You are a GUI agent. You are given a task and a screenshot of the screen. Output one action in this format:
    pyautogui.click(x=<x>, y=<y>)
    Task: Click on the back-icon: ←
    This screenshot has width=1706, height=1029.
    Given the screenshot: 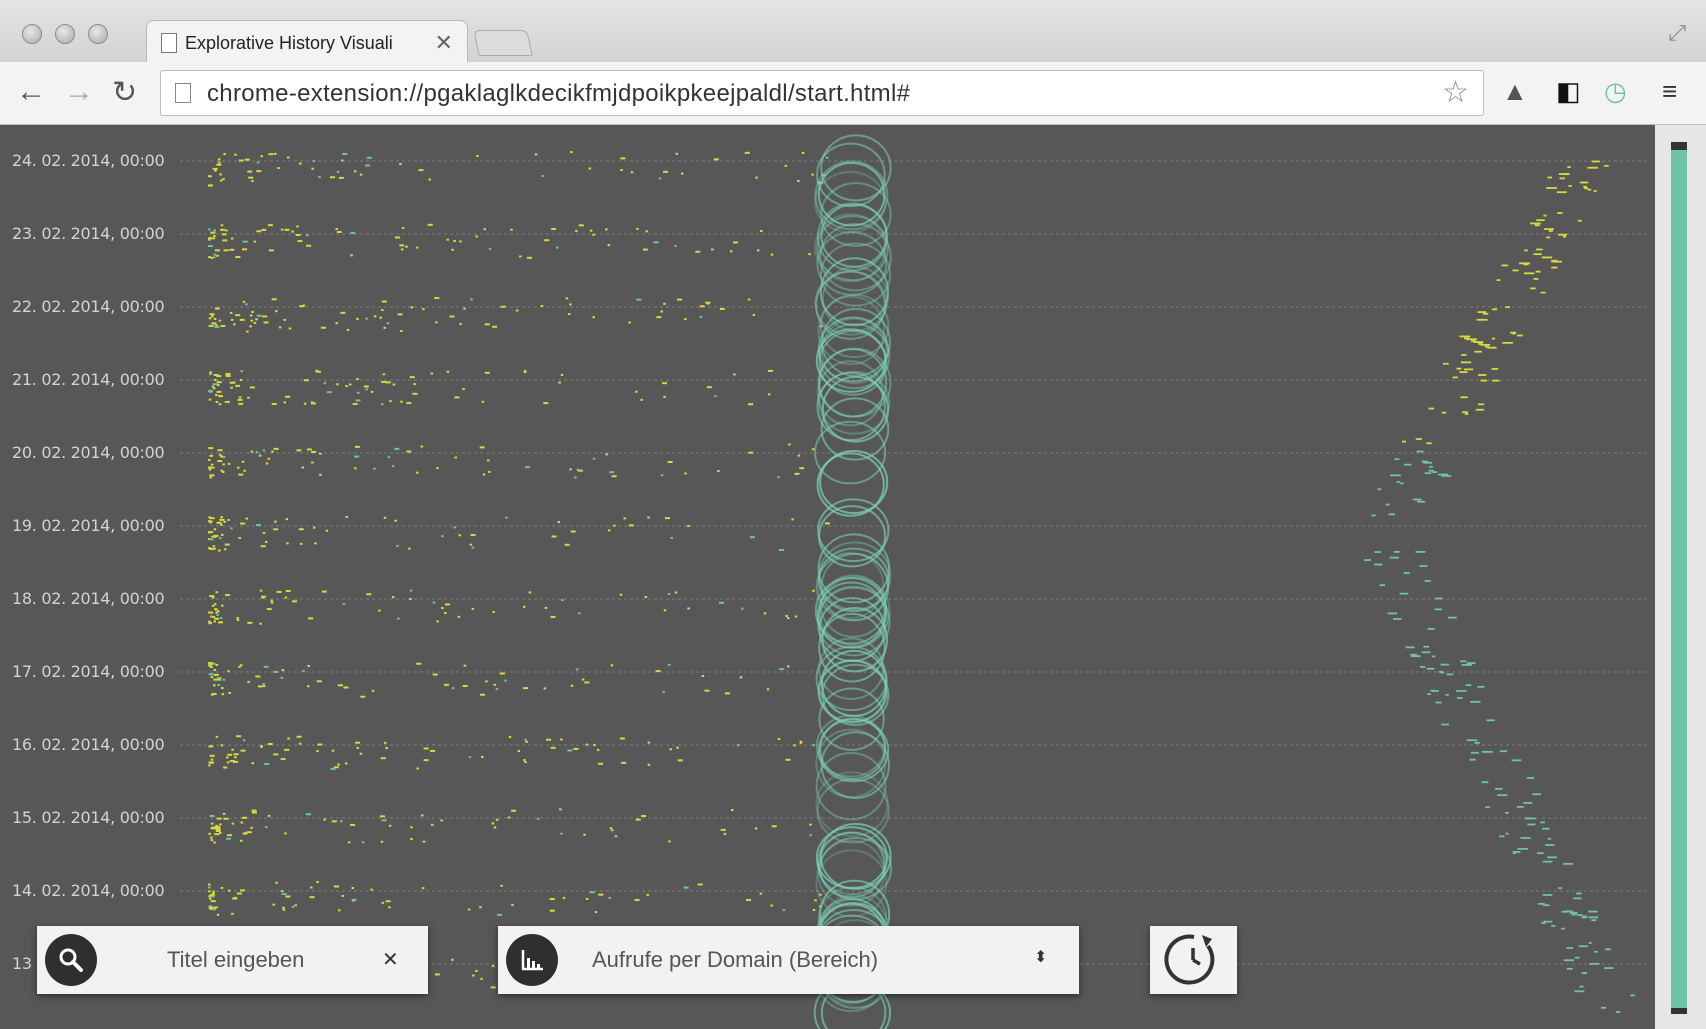 What is the action you would take?
    pyautogui.click(x=31, y=92)
    